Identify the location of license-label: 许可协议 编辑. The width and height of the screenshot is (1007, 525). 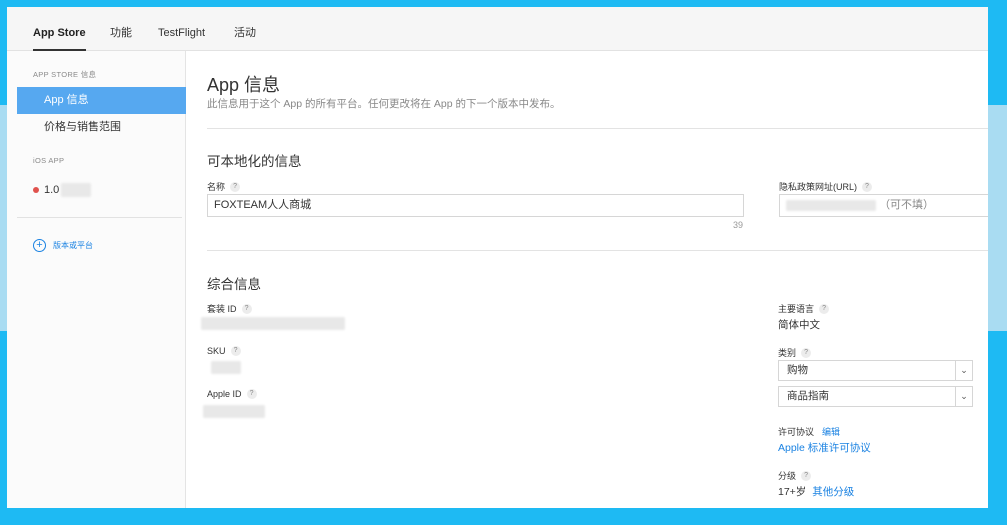
(809, 431).